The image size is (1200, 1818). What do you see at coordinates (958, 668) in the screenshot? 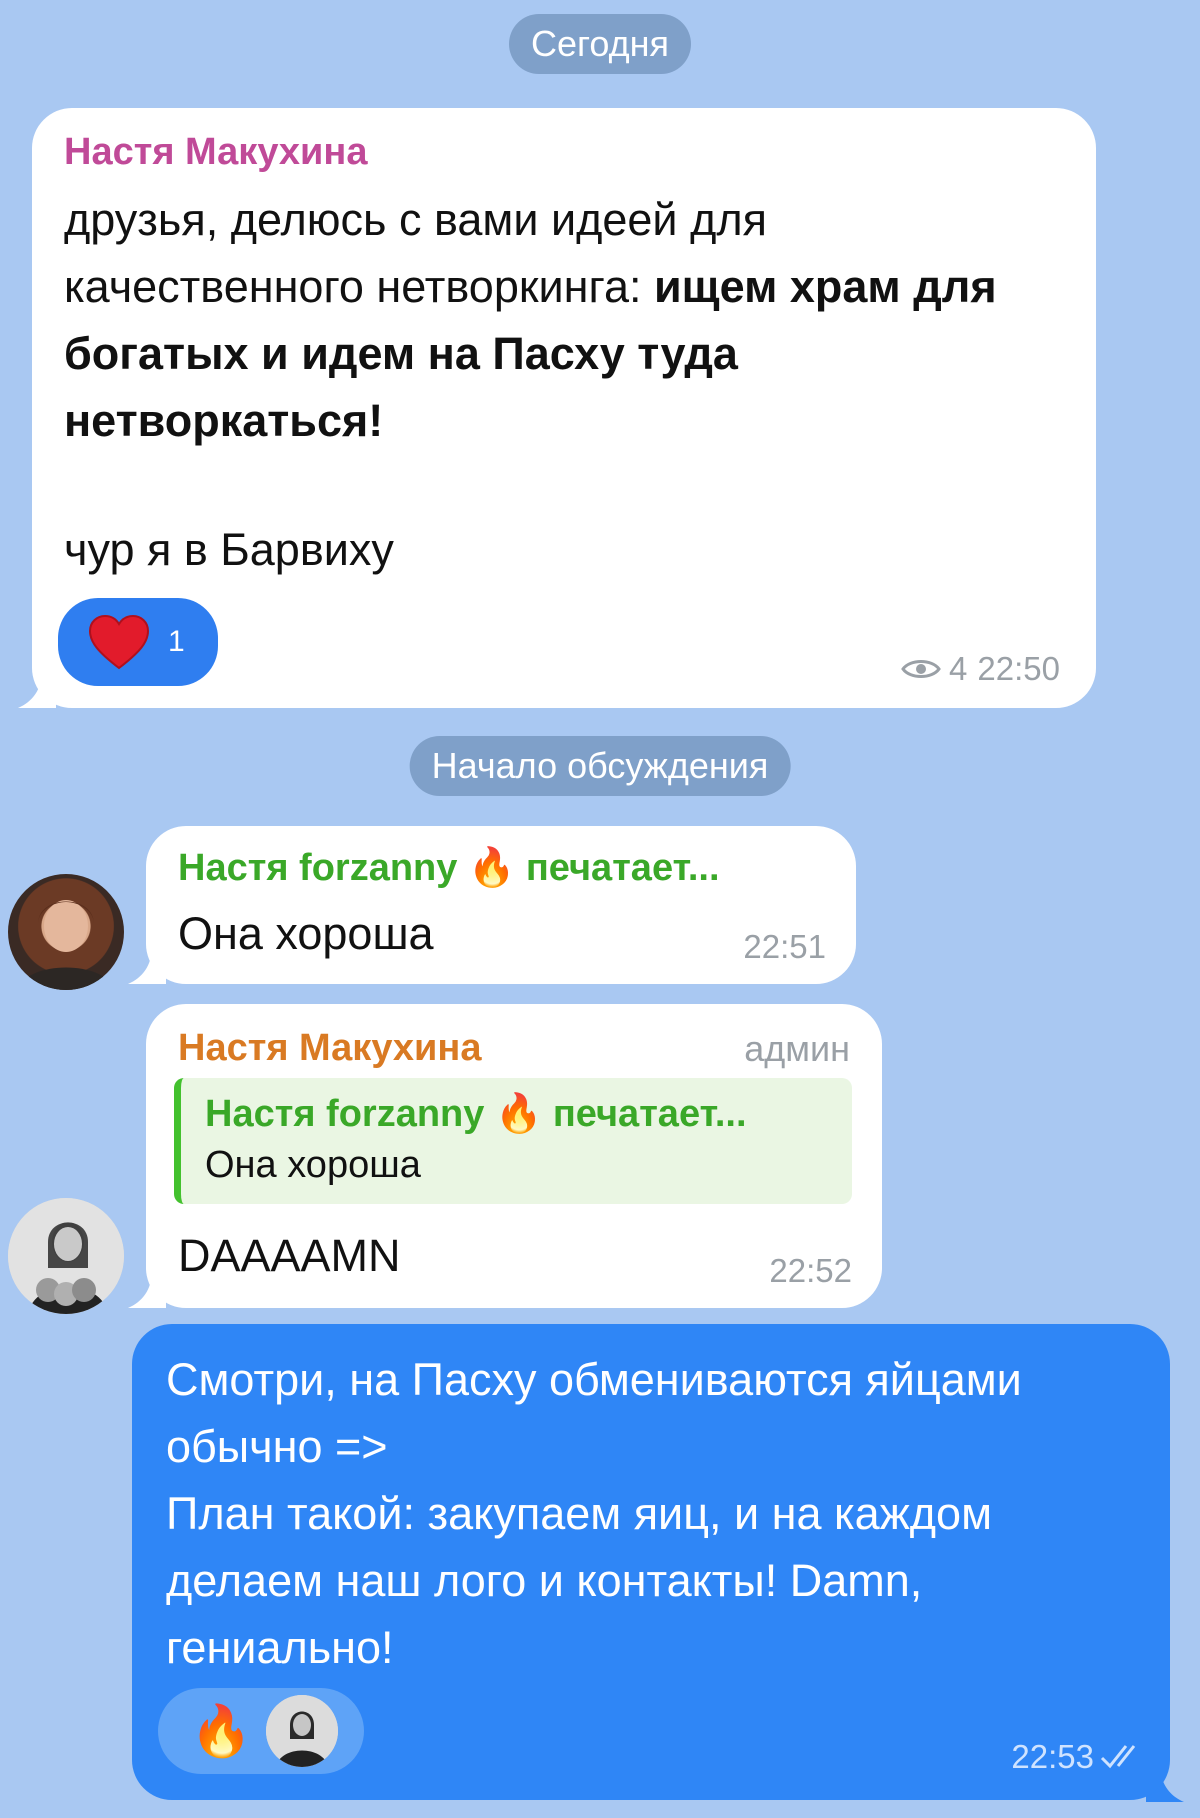
I see `views-count: 4` at bounding box center [958, 668].